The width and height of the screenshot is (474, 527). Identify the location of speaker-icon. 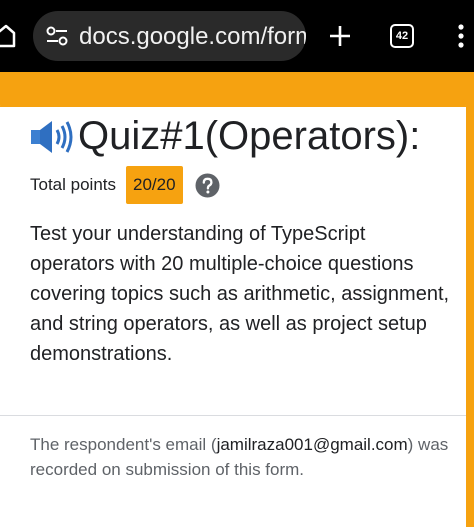
(52, 136).